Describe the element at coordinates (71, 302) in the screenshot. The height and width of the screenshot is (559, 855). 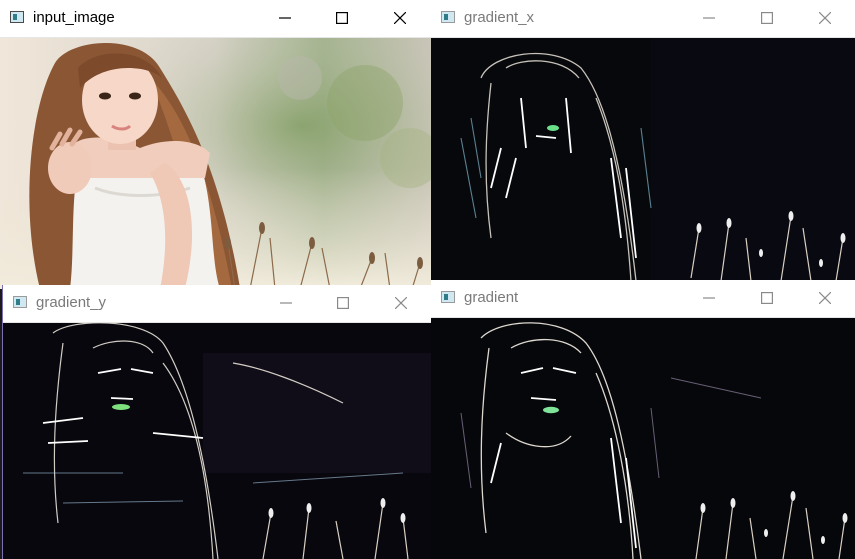
I see `window-title: gradient_y` at that location.